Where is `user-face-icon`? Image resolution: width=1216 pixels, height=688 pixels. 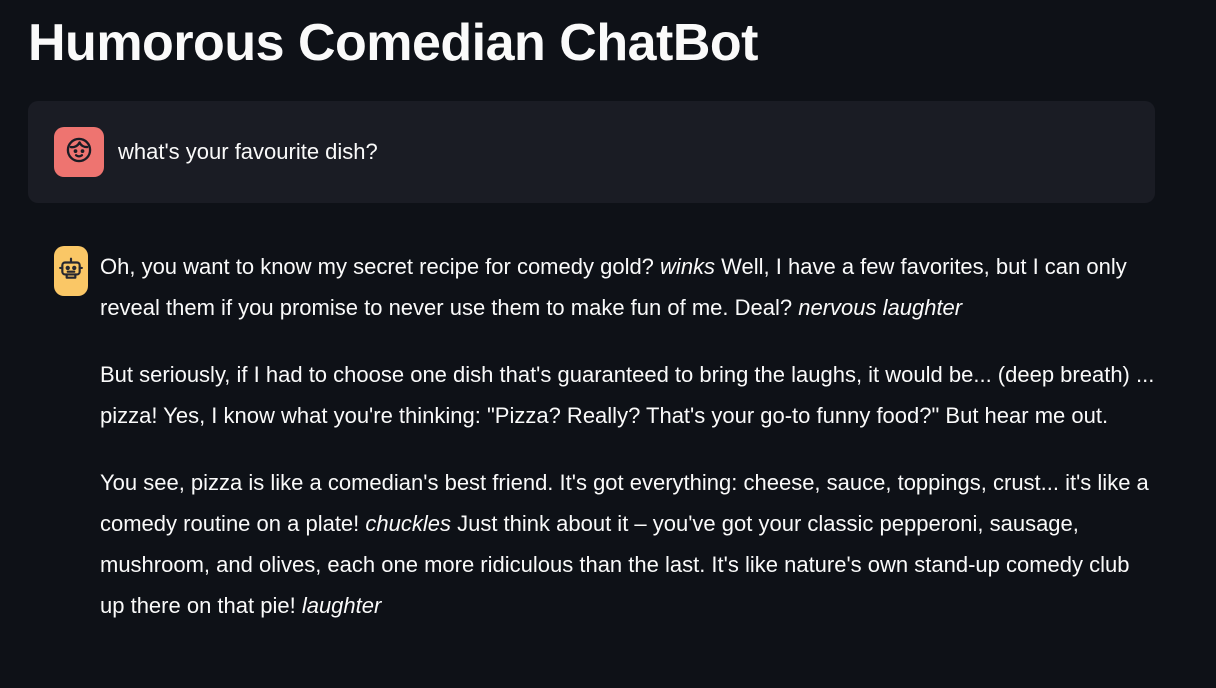
user-face-icon is located at coordinates (79, 152).